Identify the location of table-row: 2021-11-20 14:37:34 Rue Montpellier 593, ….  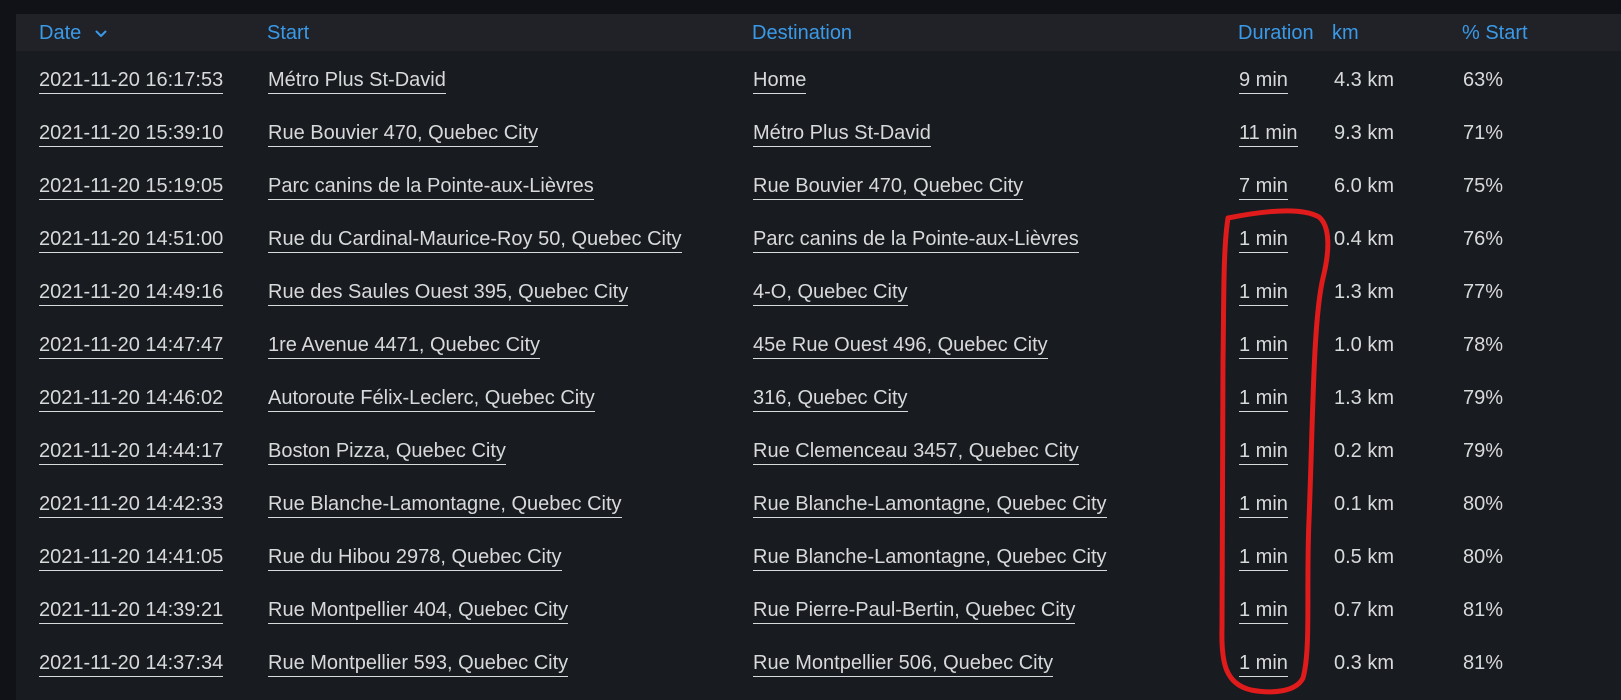
(818, 660).